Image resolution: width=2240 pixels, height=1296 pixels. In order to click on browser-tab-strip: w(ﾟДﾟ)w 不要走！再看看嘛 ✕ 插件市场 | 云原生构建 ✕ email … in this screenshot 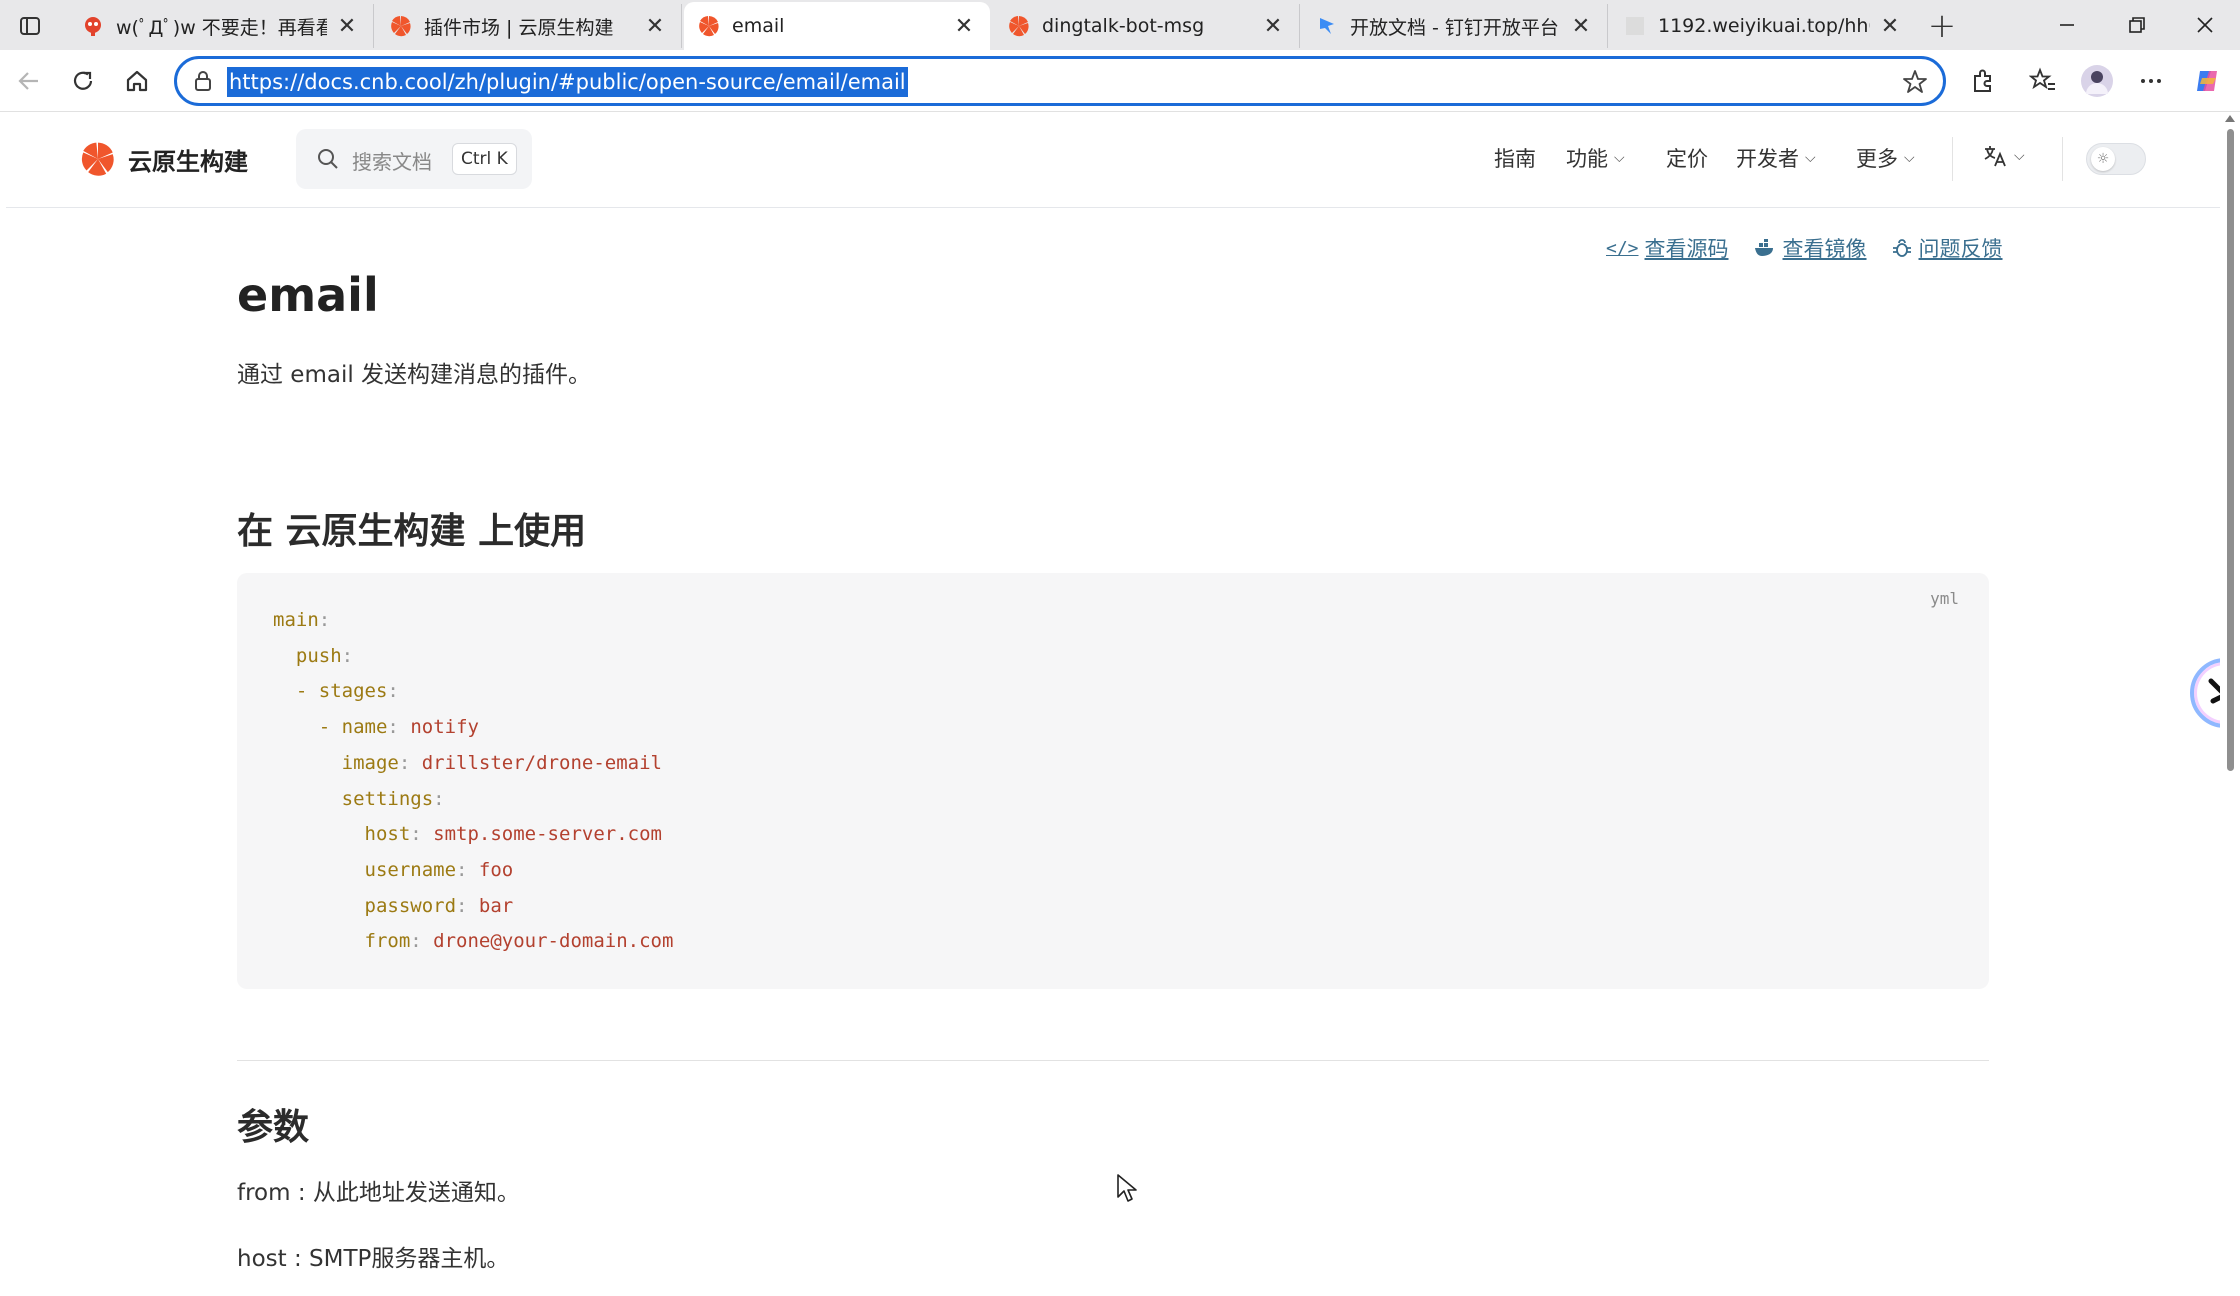, I will do `click(1120, 25)`.